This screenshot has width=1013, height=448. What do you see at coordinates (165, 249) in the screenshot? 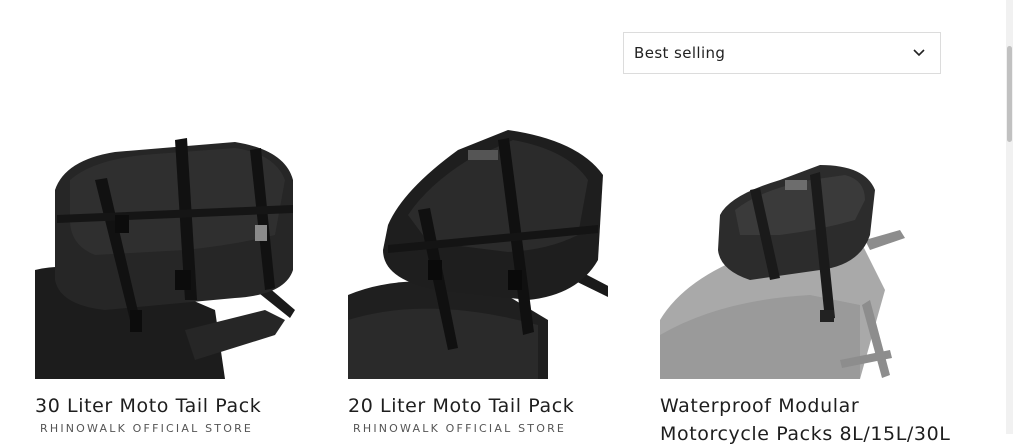
I see `tail-pack-30l-image` at bounding box center [165, 249].